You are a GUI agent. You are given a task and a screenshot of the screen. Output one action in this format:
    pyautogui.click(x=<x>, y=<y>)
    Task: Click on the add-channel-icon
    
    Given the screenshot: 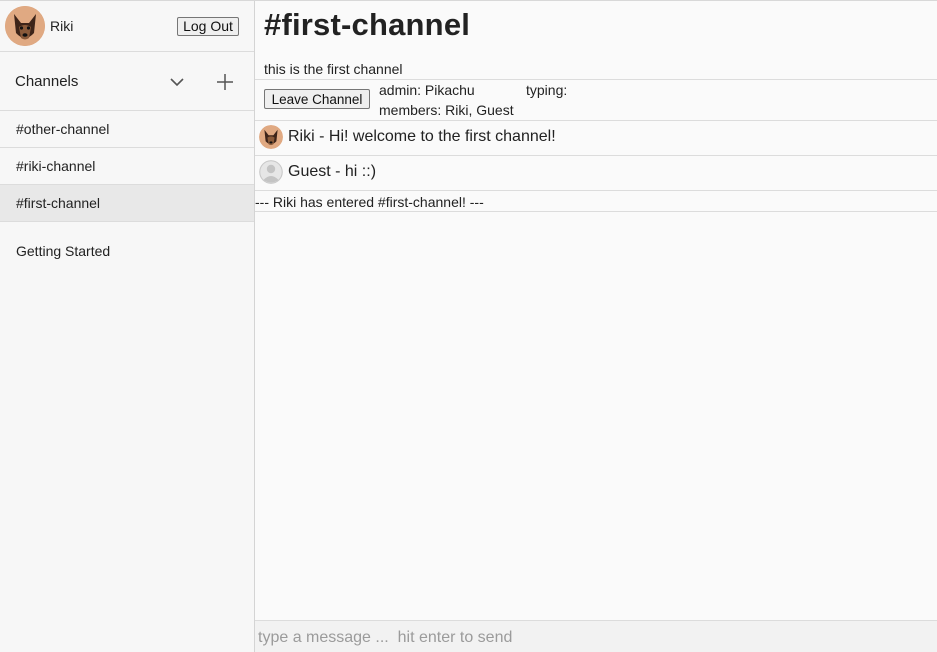 What is the action you would take?
    pyautogui.click(x=225, y=82)
    